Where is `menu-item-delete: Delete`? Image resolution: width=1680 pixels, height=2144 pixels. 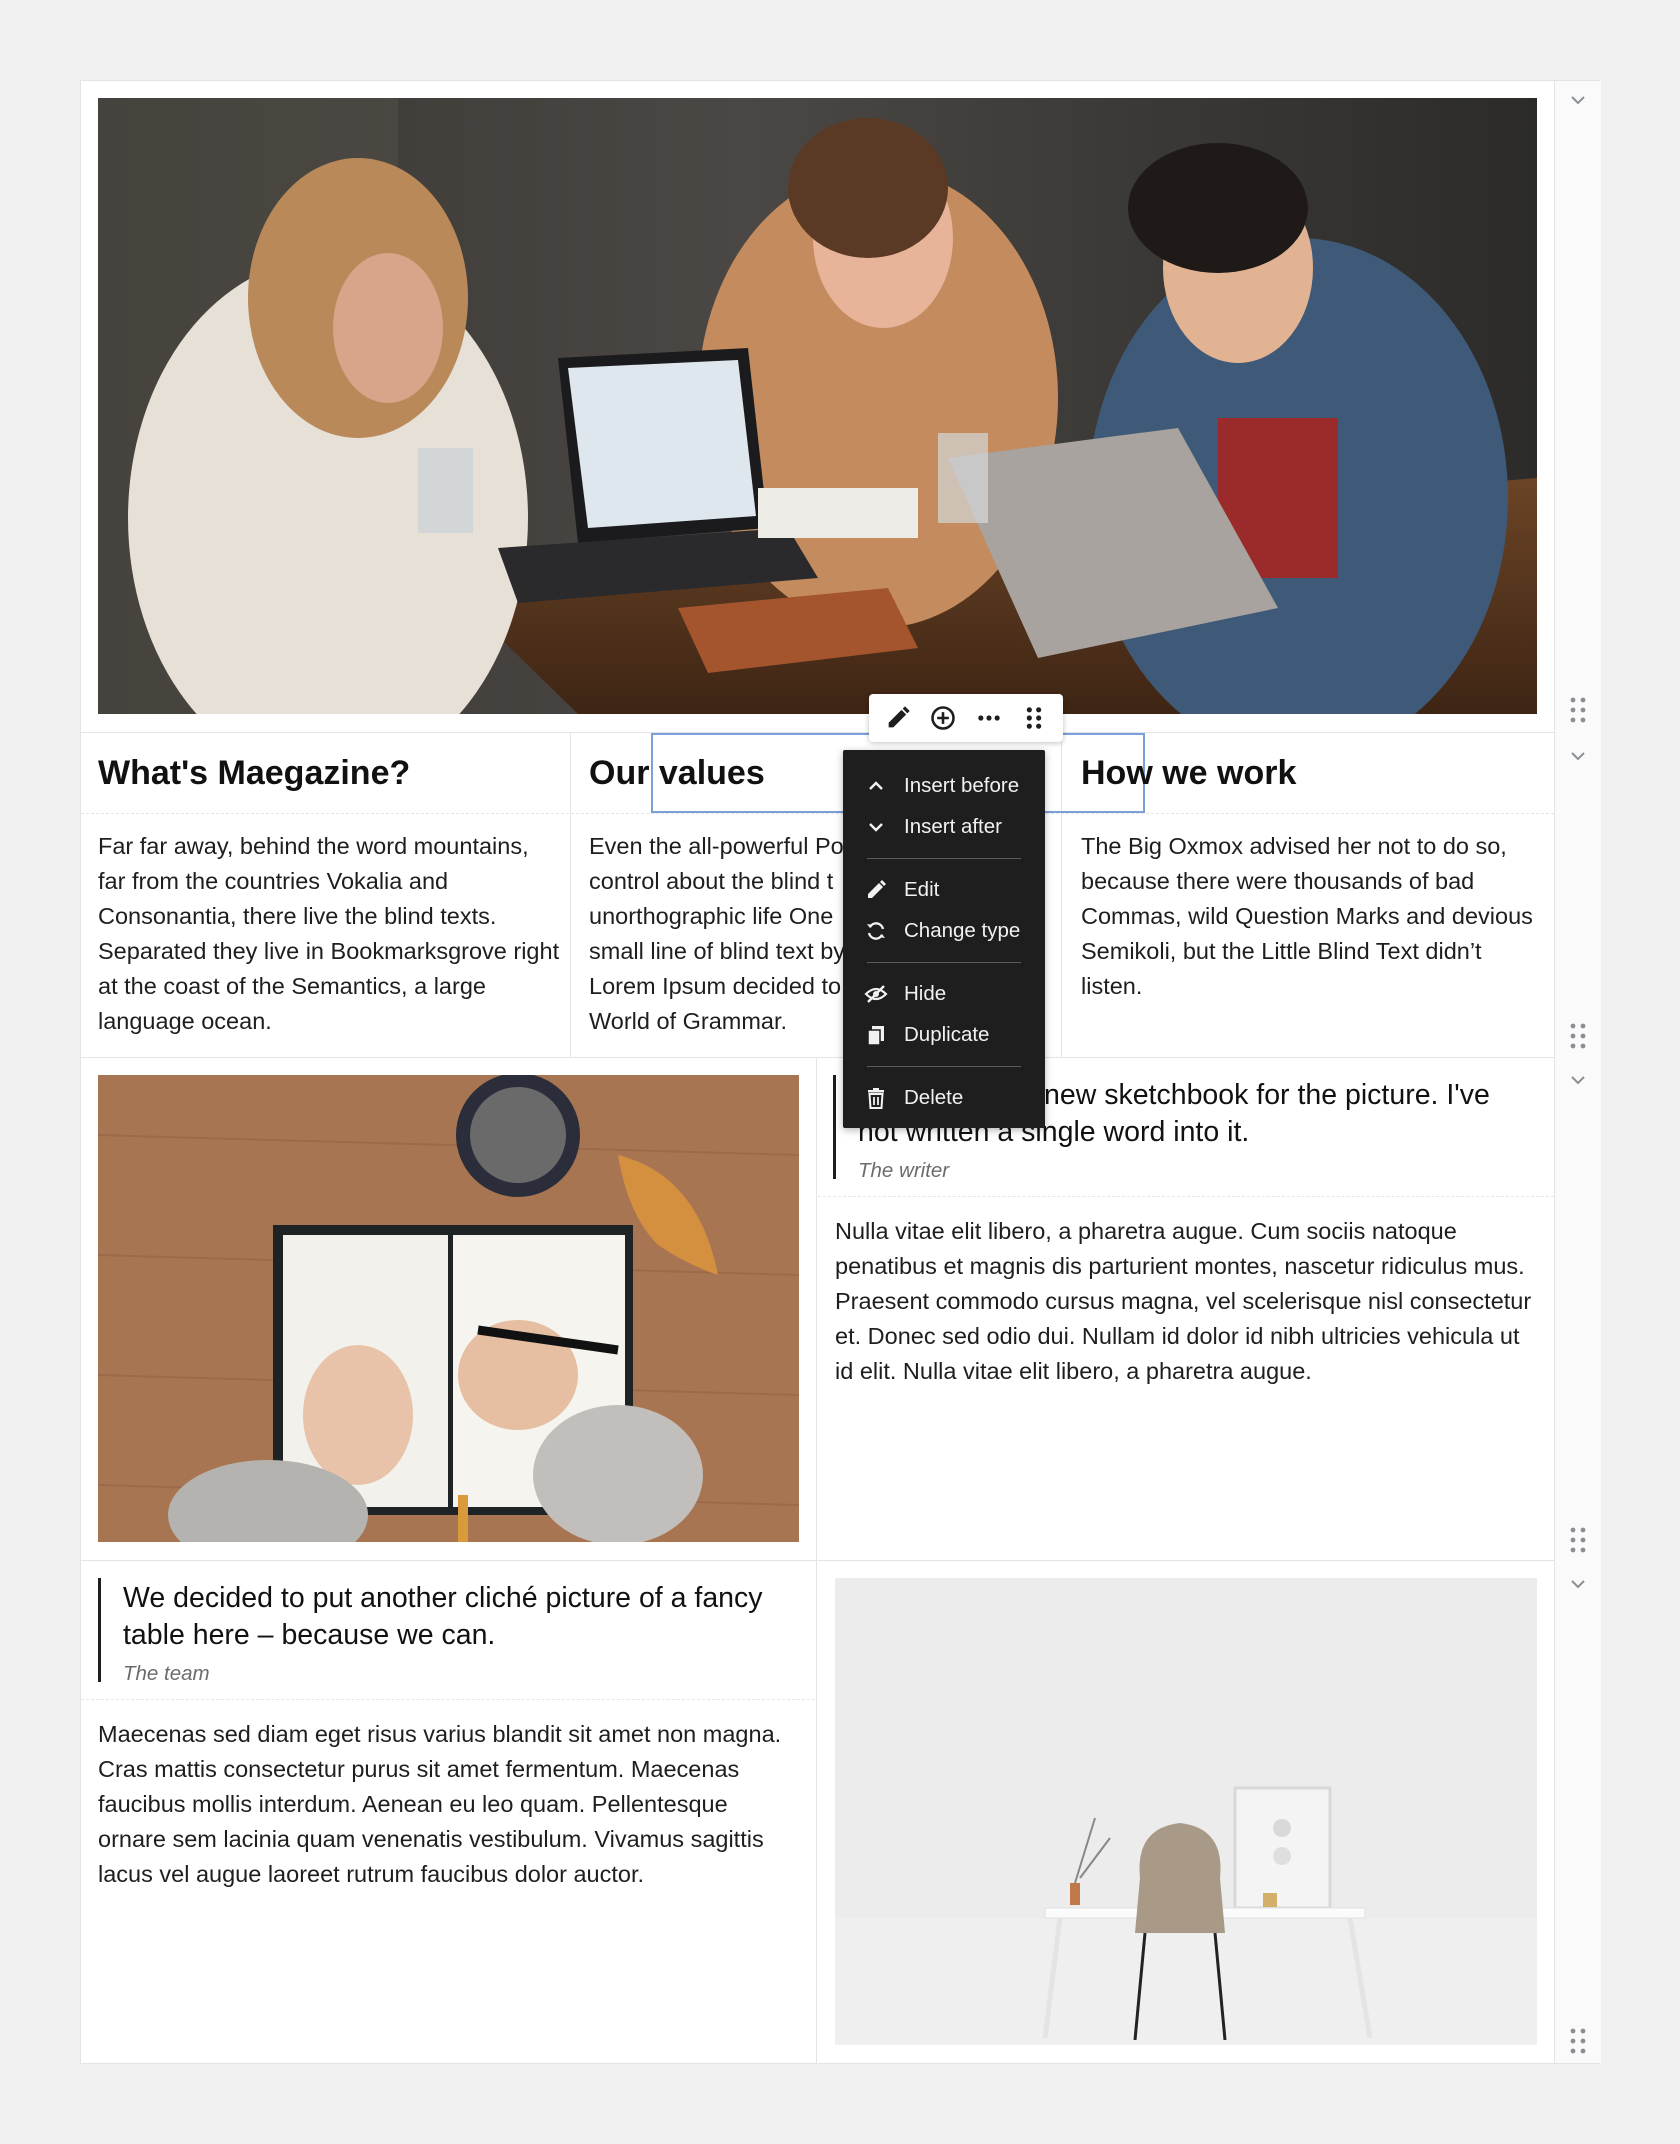 menu-item-delete: Delete is located at coordinates (944, 1097).